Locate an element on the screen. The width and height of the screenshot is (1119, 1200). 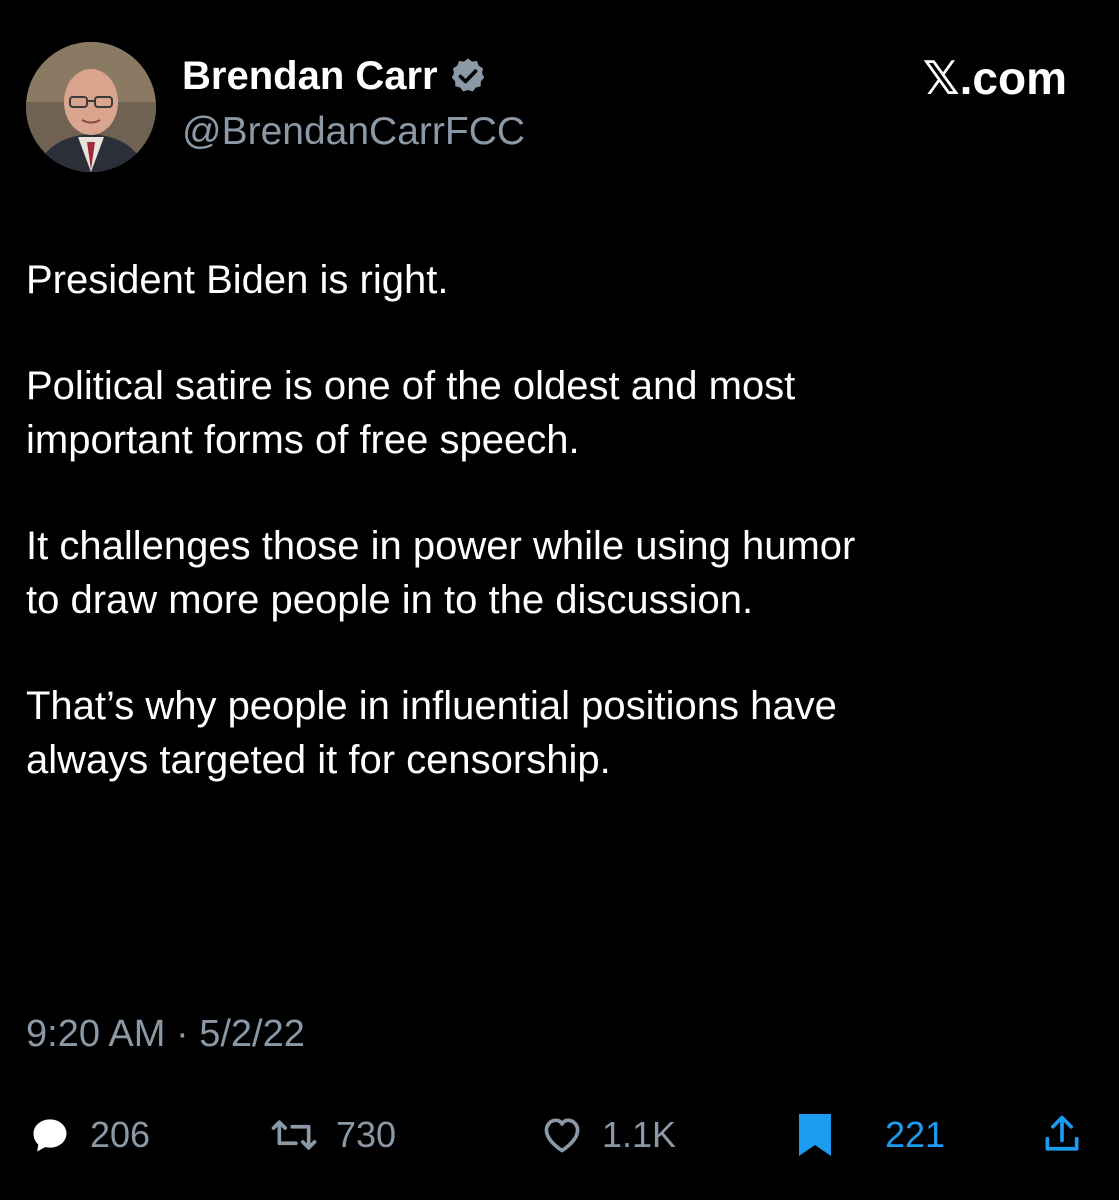
watermark-x-com: 𝕏.com is located at coordinates (994, 78).